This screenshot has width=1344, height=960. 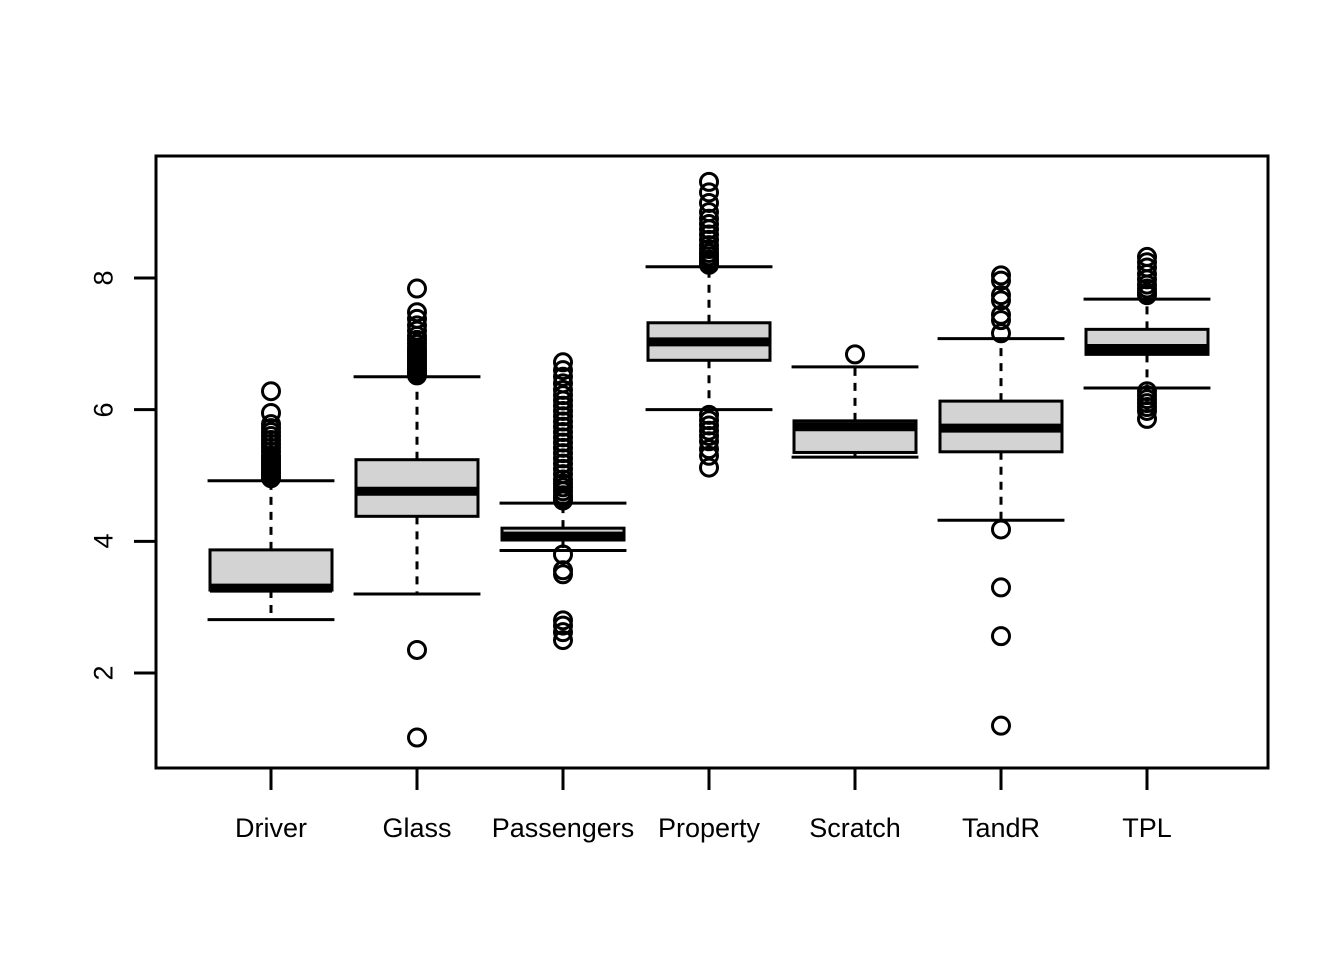 I want to click on boxplot-property, so click(x=709, y=324).